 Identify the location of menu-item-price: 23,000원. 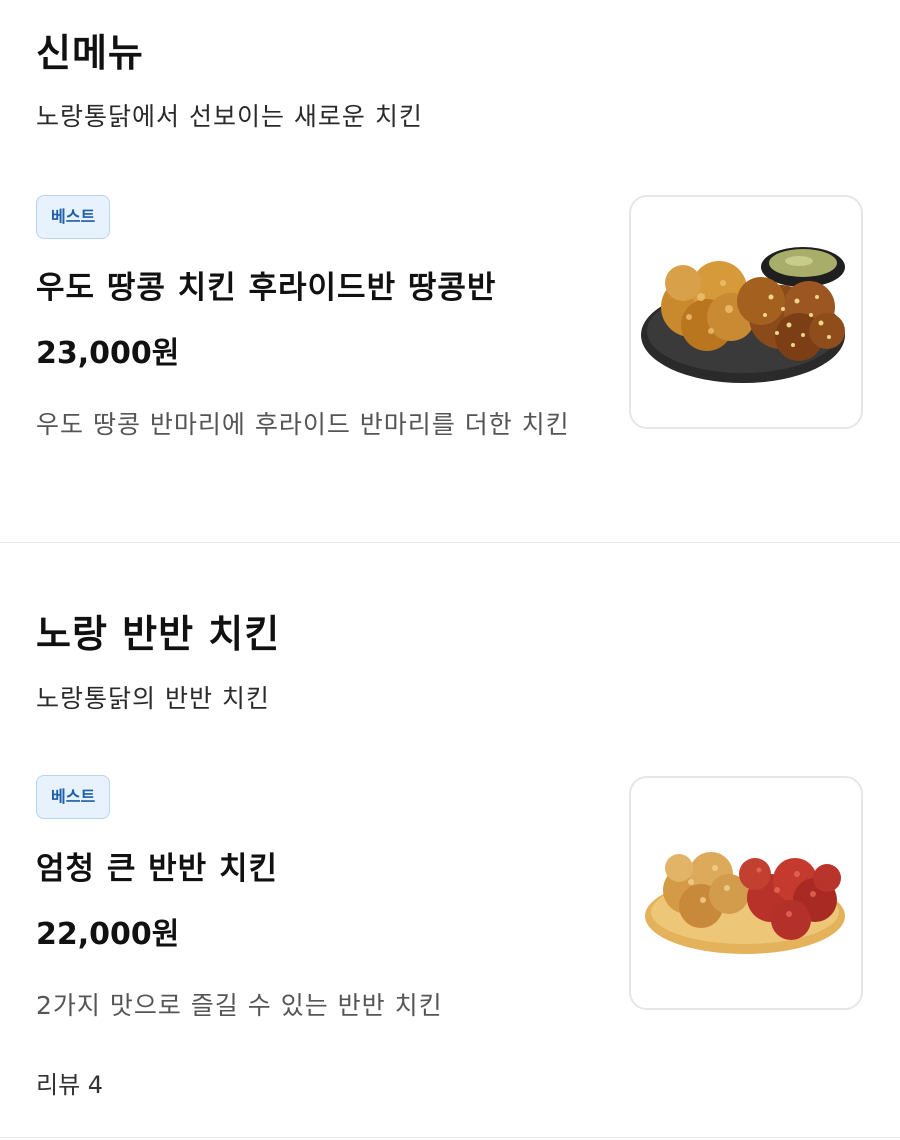
(108, 353).